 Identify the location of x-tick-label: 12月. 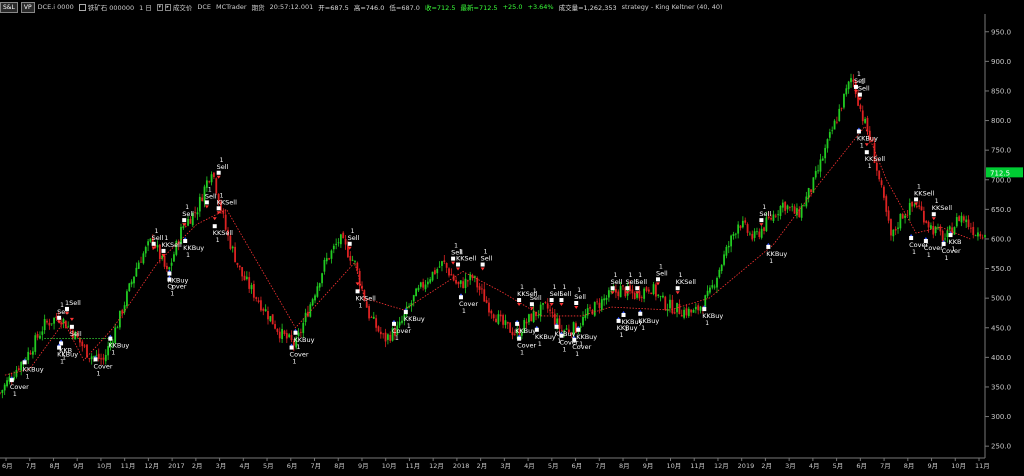
(721, 466).